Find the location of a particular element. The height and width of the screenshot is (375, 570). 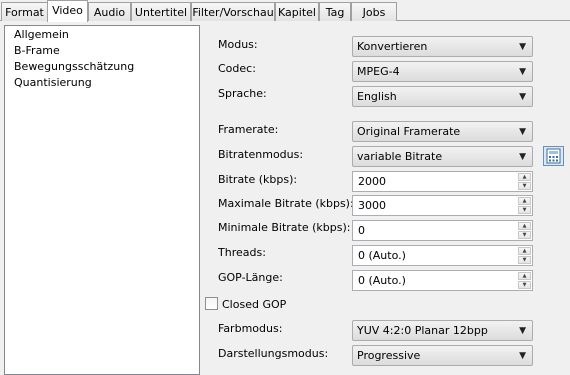

gop-spin-buttons: ▲ ▼ is located at coordinates (524, 280).